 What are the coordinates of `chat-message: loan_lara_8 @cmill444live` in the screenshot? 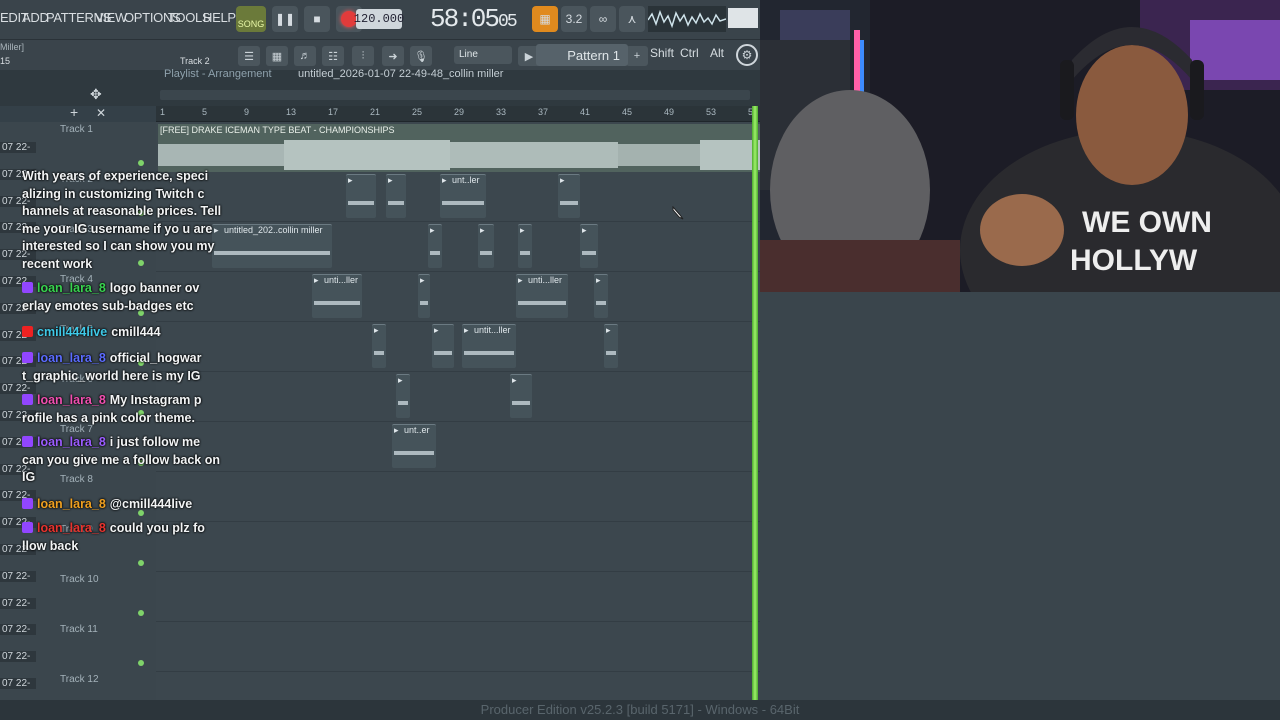 It's located at (122, 505).